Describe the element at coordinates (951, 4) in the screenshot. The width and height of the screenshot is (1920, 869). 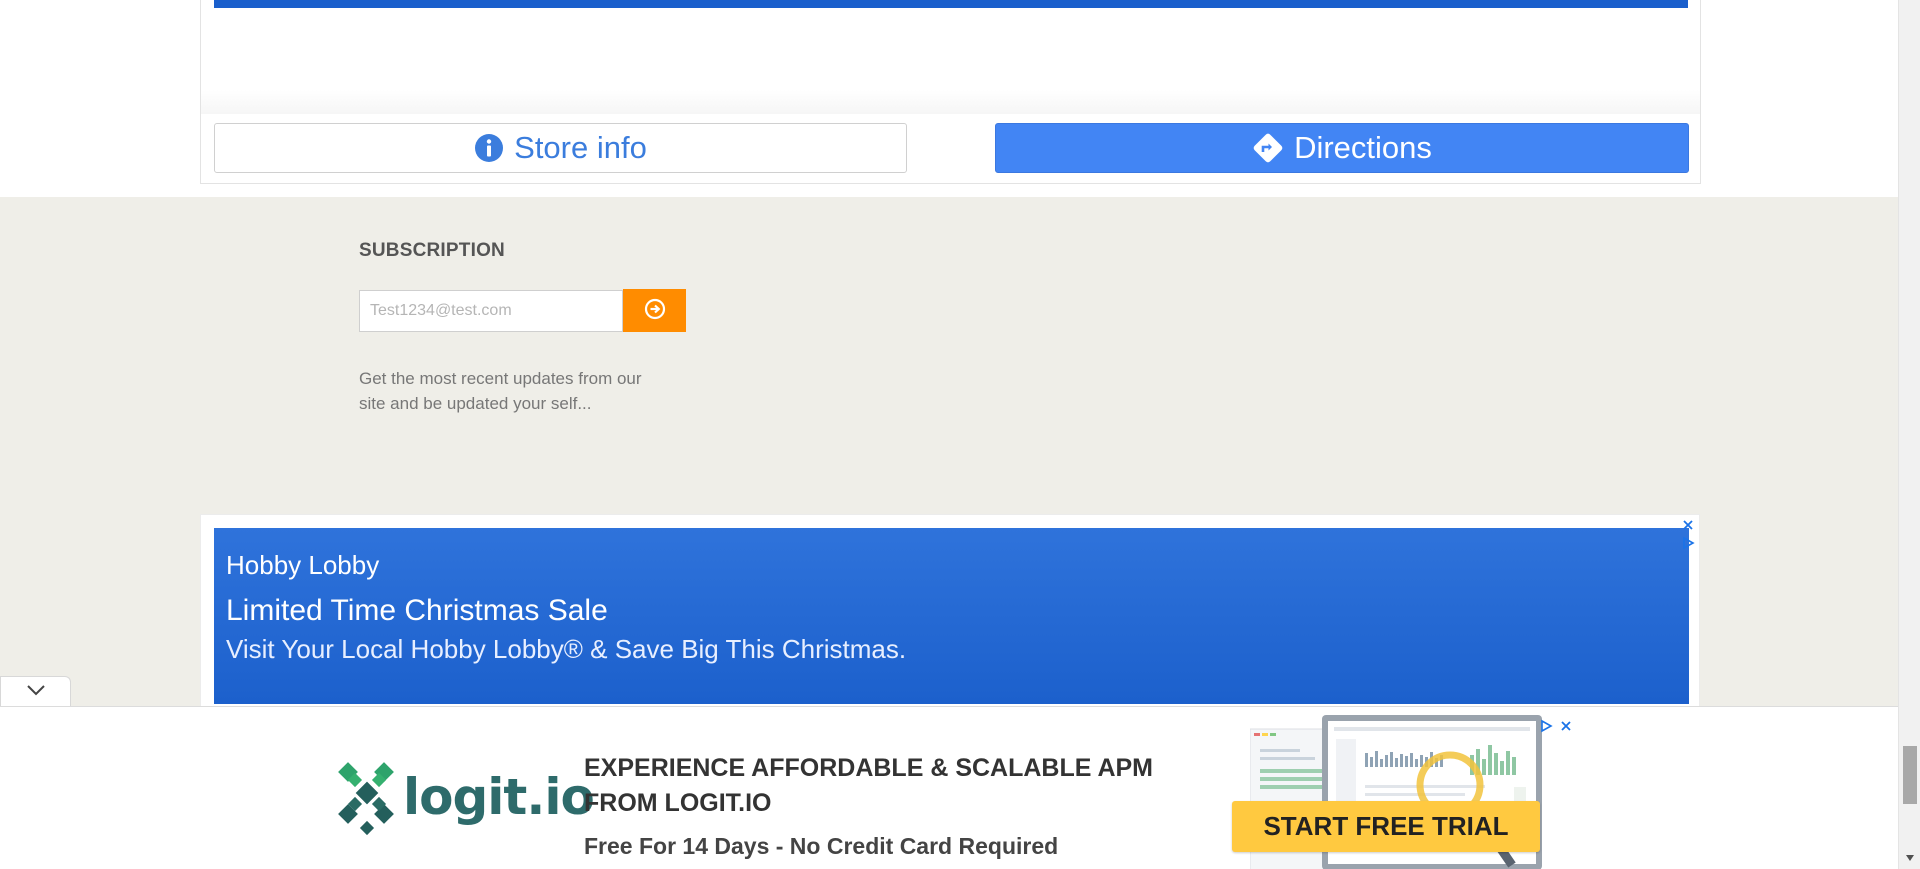
I see `map-bottom-bar` at that location.